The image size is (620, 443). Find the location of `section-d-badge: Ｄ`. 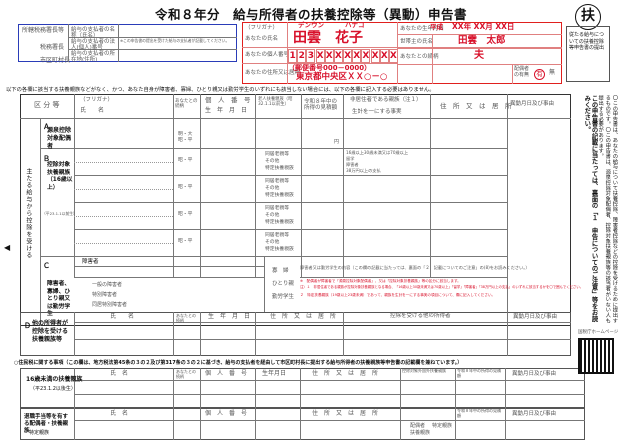

section-d-badge: Ｄ is located at coordinates (27, 326).